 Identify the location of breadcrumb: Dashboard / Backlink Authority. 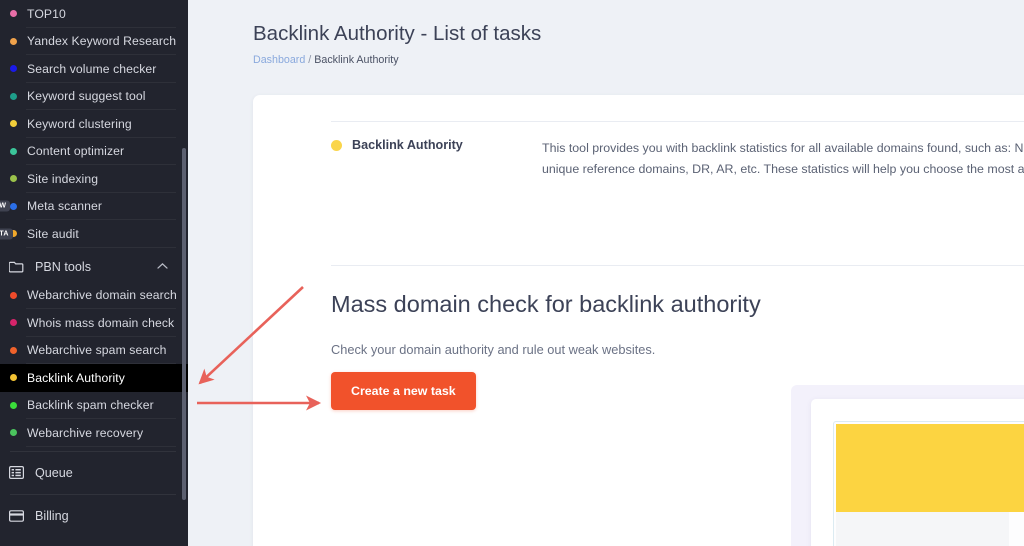
(326, 60).